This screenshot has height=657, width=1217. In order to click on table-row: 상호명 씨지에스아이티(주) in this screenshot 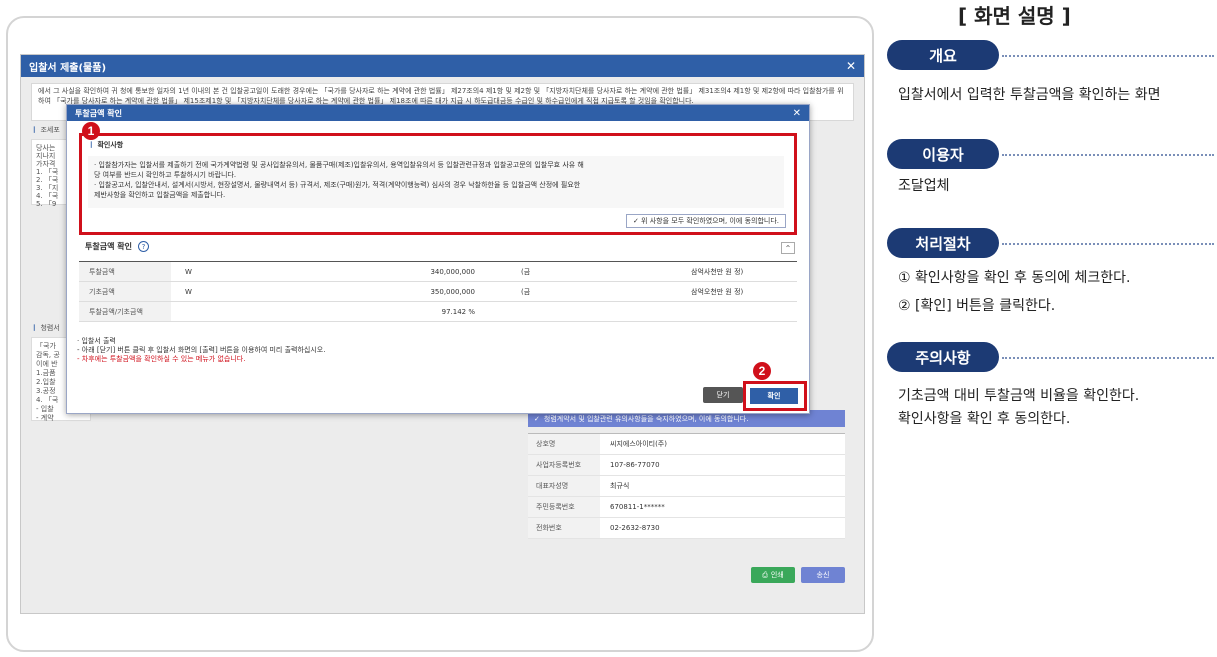, I will do `click(686, 444)`.